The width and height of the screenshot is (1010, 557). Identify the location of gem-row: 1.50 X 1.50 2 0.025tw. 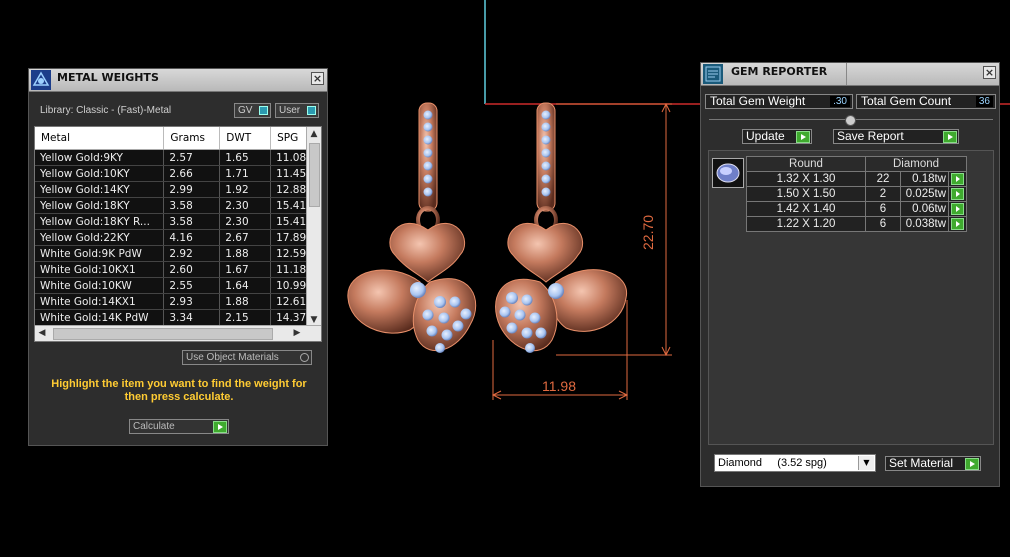
(856, 194).